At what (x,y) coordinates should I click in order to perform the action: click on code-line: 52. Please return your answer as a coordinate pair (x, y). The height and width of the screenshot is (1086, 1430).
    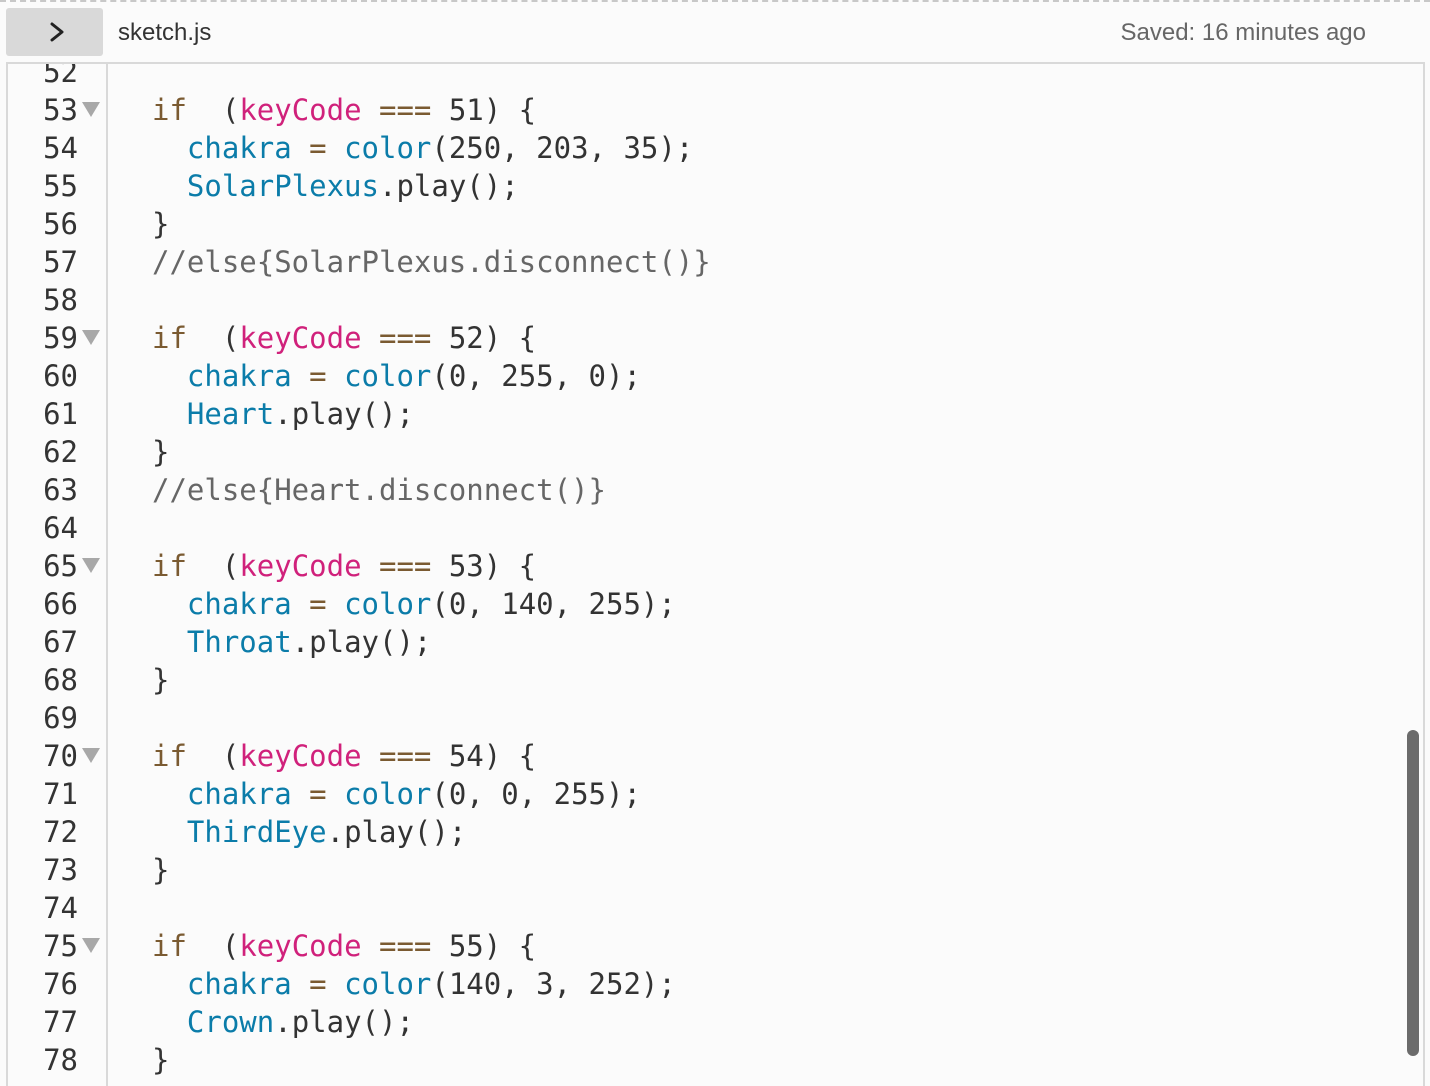
    Looking at the image, I should click on (715, 76).